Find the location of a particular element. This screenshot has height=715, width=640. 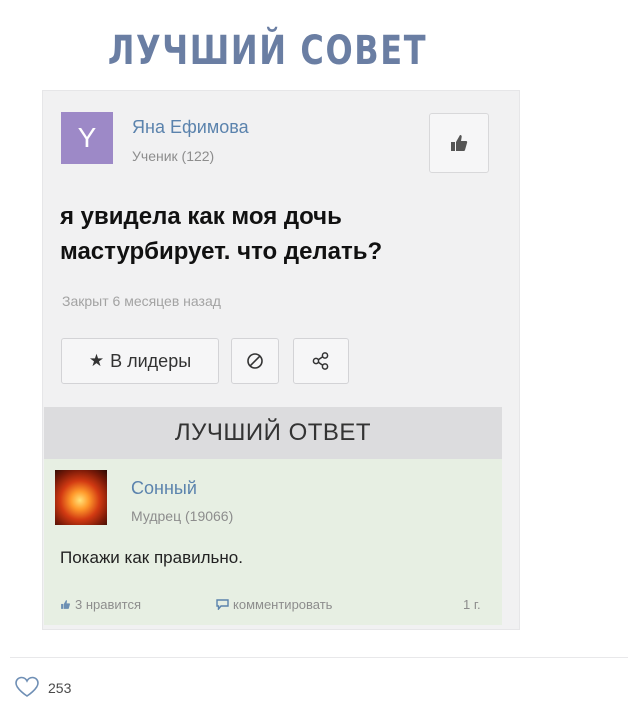

block-icon is located at coordinates (255, 361).